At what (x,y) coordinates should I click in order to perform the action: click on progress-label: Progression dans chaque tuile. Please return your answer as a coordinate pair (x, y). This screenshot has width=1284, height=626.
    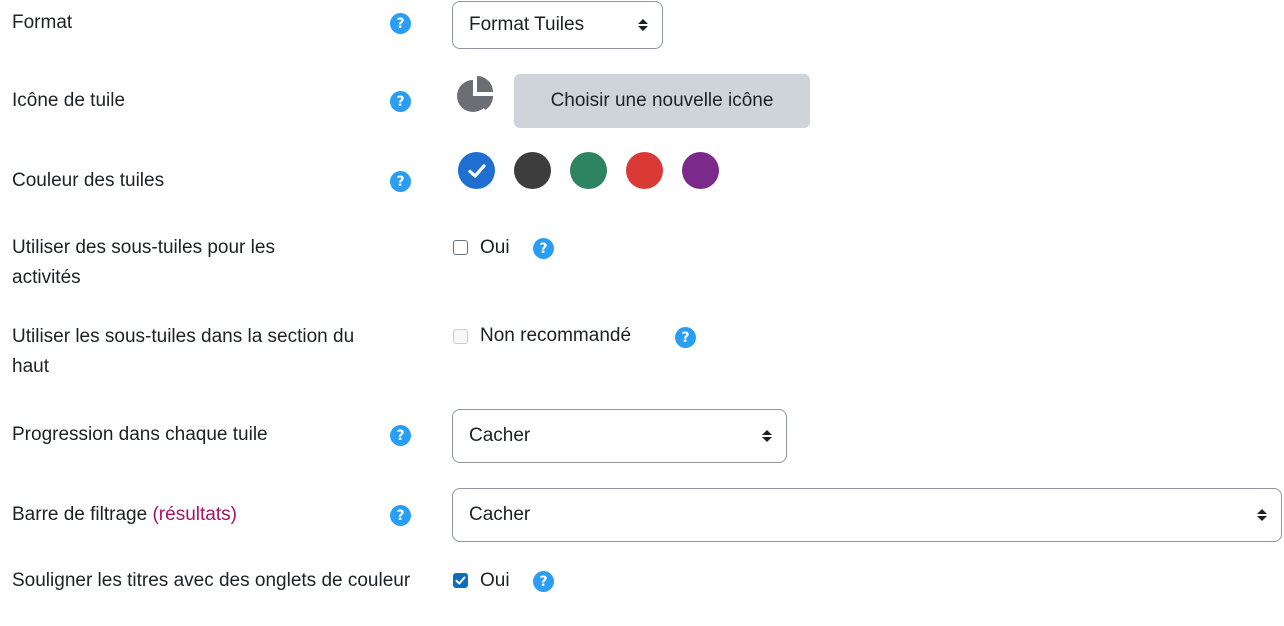
    Looking at the image, I should click on (140, 434).